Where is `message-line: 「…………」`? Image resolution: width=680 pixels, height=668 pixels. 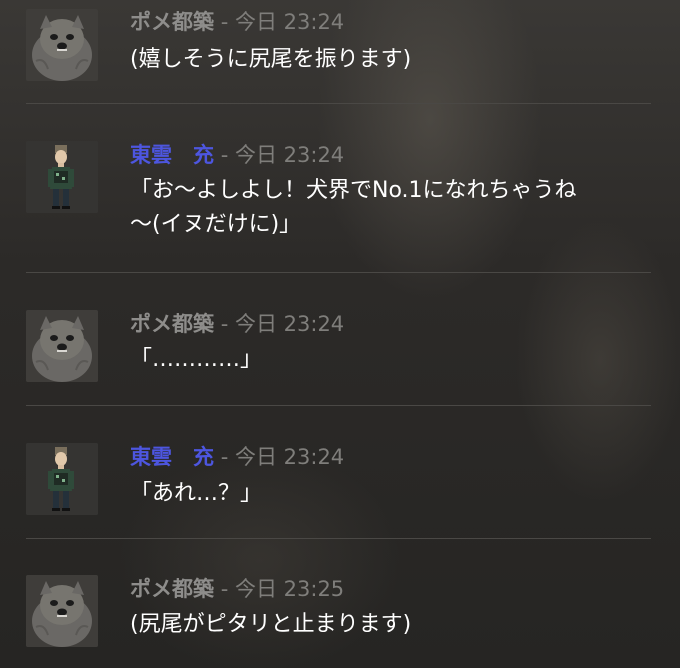 message-line: 「…………」 is located at coordinates (196, 359).